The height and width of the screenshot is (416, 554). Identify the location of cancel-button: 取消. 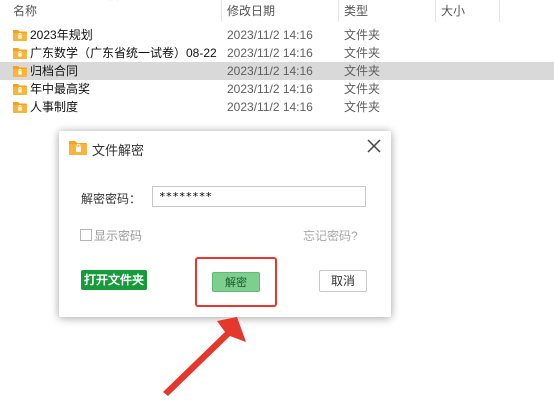
(343, 281).